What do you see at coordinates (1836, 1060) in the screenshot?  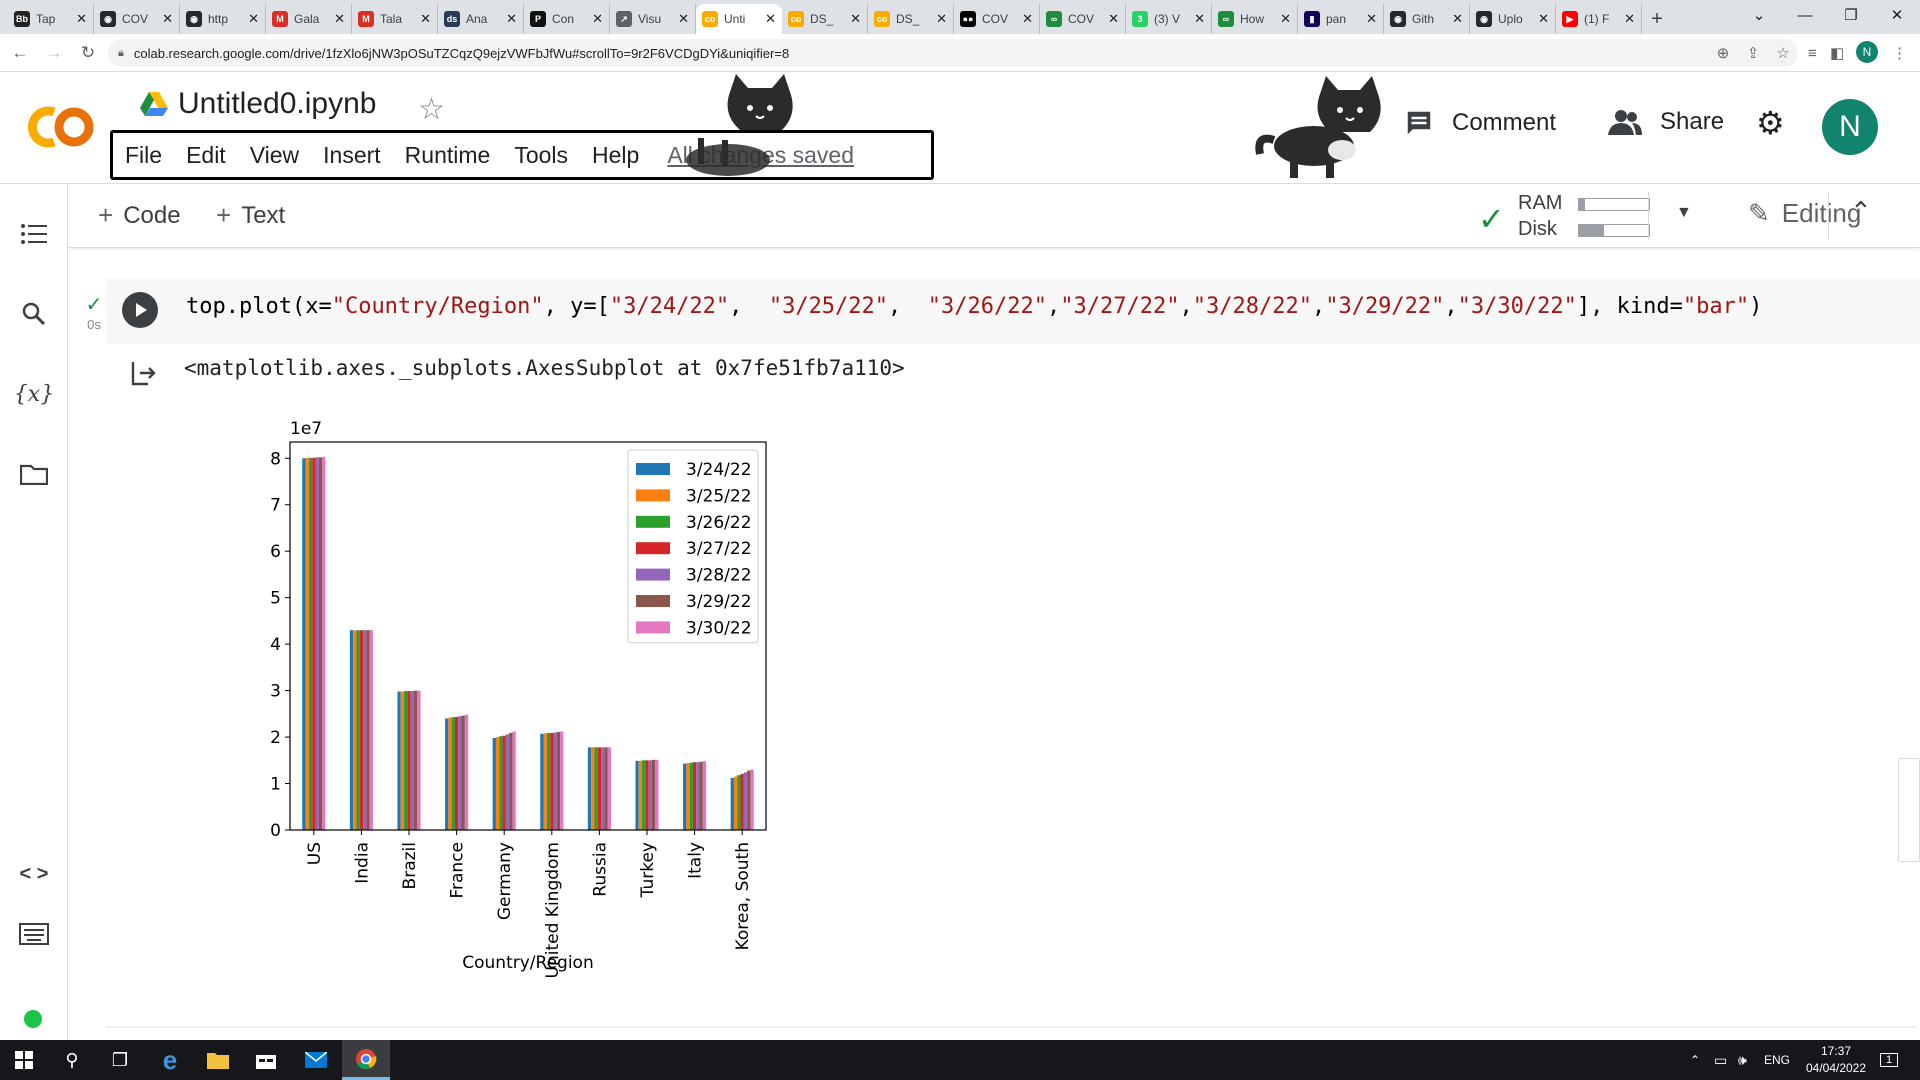 I see `clock: 17:37 04/04/2022` at bounding box center [1836, 1060].